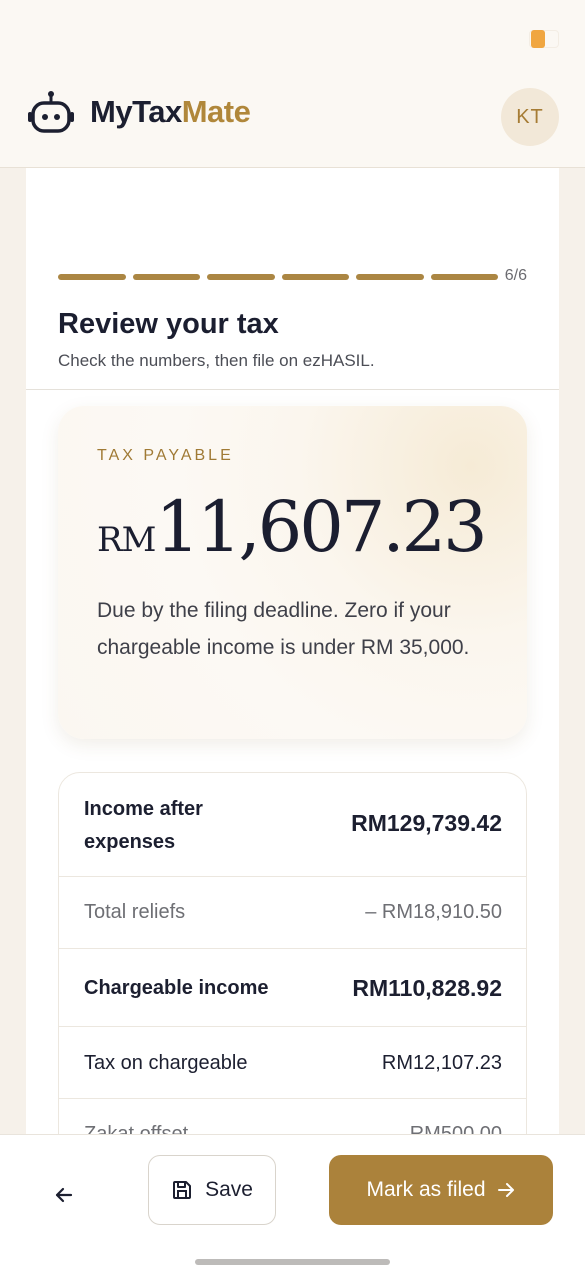 This screenshot has width=585, height=1280. I want to click on currency-symbol: RM, so click(126, 540).